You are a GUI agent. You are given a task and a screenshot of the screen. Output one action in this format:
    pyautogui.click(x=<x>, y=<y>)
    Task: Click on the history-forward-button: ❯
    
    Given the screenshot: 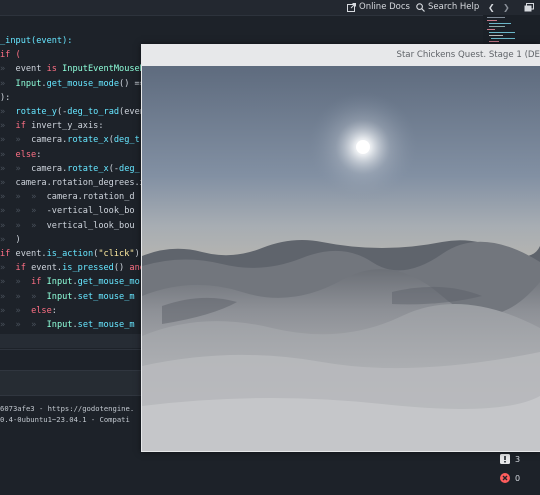 What is the action you would take?
    pyautogui.click(x=506, y=7)
    